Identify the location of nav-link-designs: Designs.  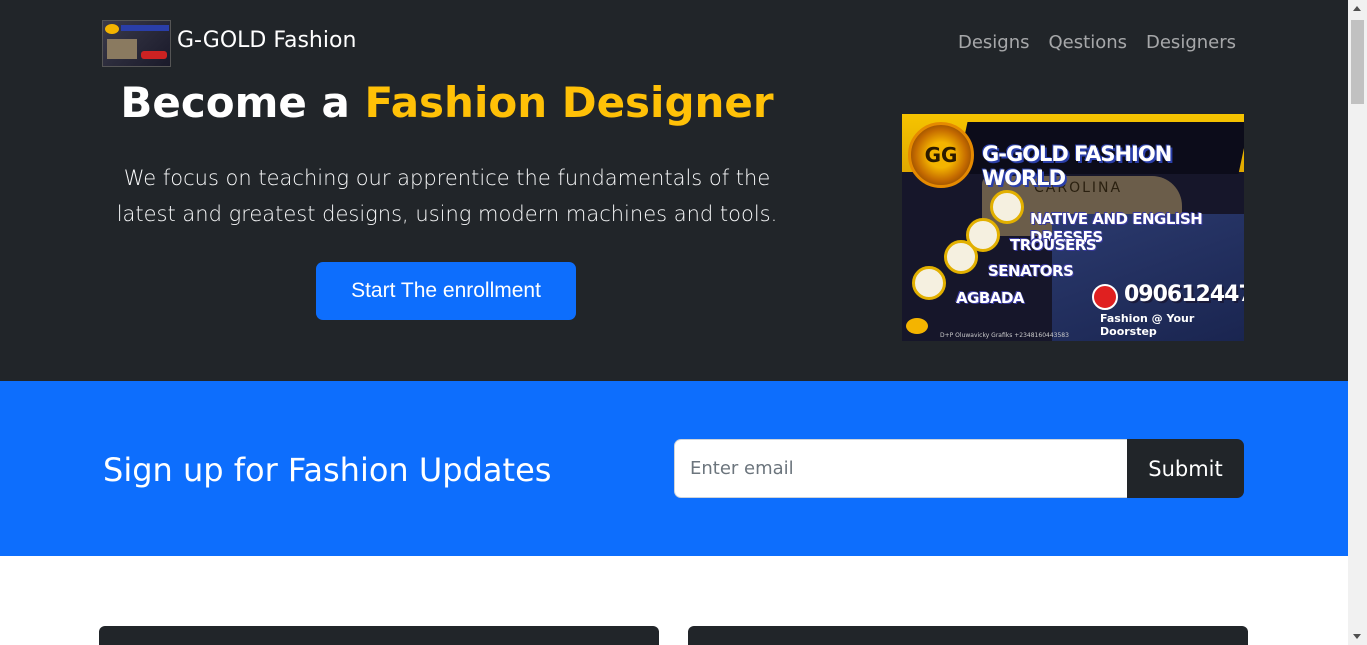
(994, 42).